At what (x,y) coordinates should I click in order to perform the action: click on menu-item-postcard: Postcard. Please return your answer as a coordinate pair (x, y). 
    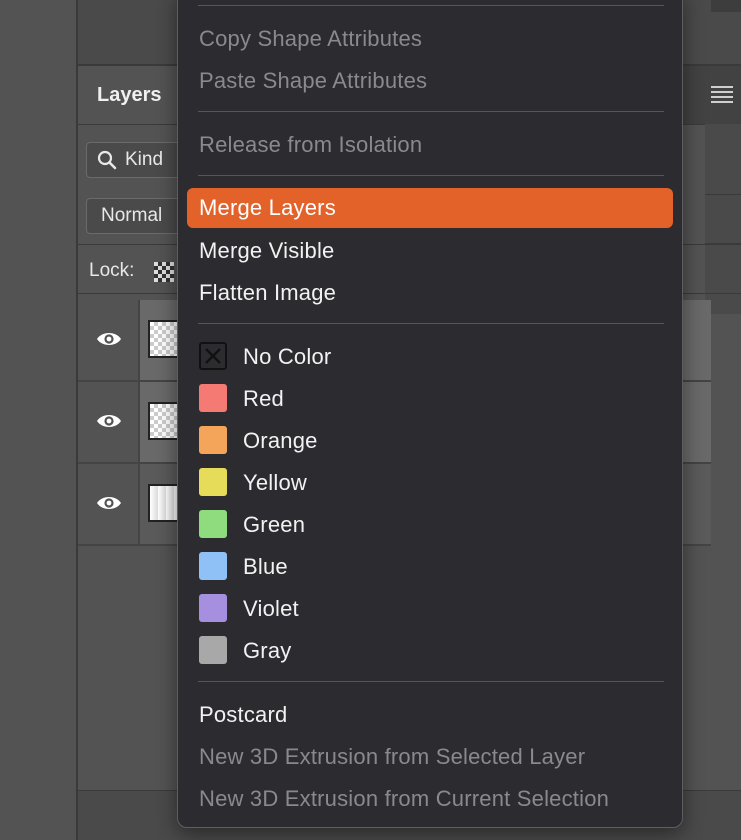
    Looking at the image, I should click on (430, 715).